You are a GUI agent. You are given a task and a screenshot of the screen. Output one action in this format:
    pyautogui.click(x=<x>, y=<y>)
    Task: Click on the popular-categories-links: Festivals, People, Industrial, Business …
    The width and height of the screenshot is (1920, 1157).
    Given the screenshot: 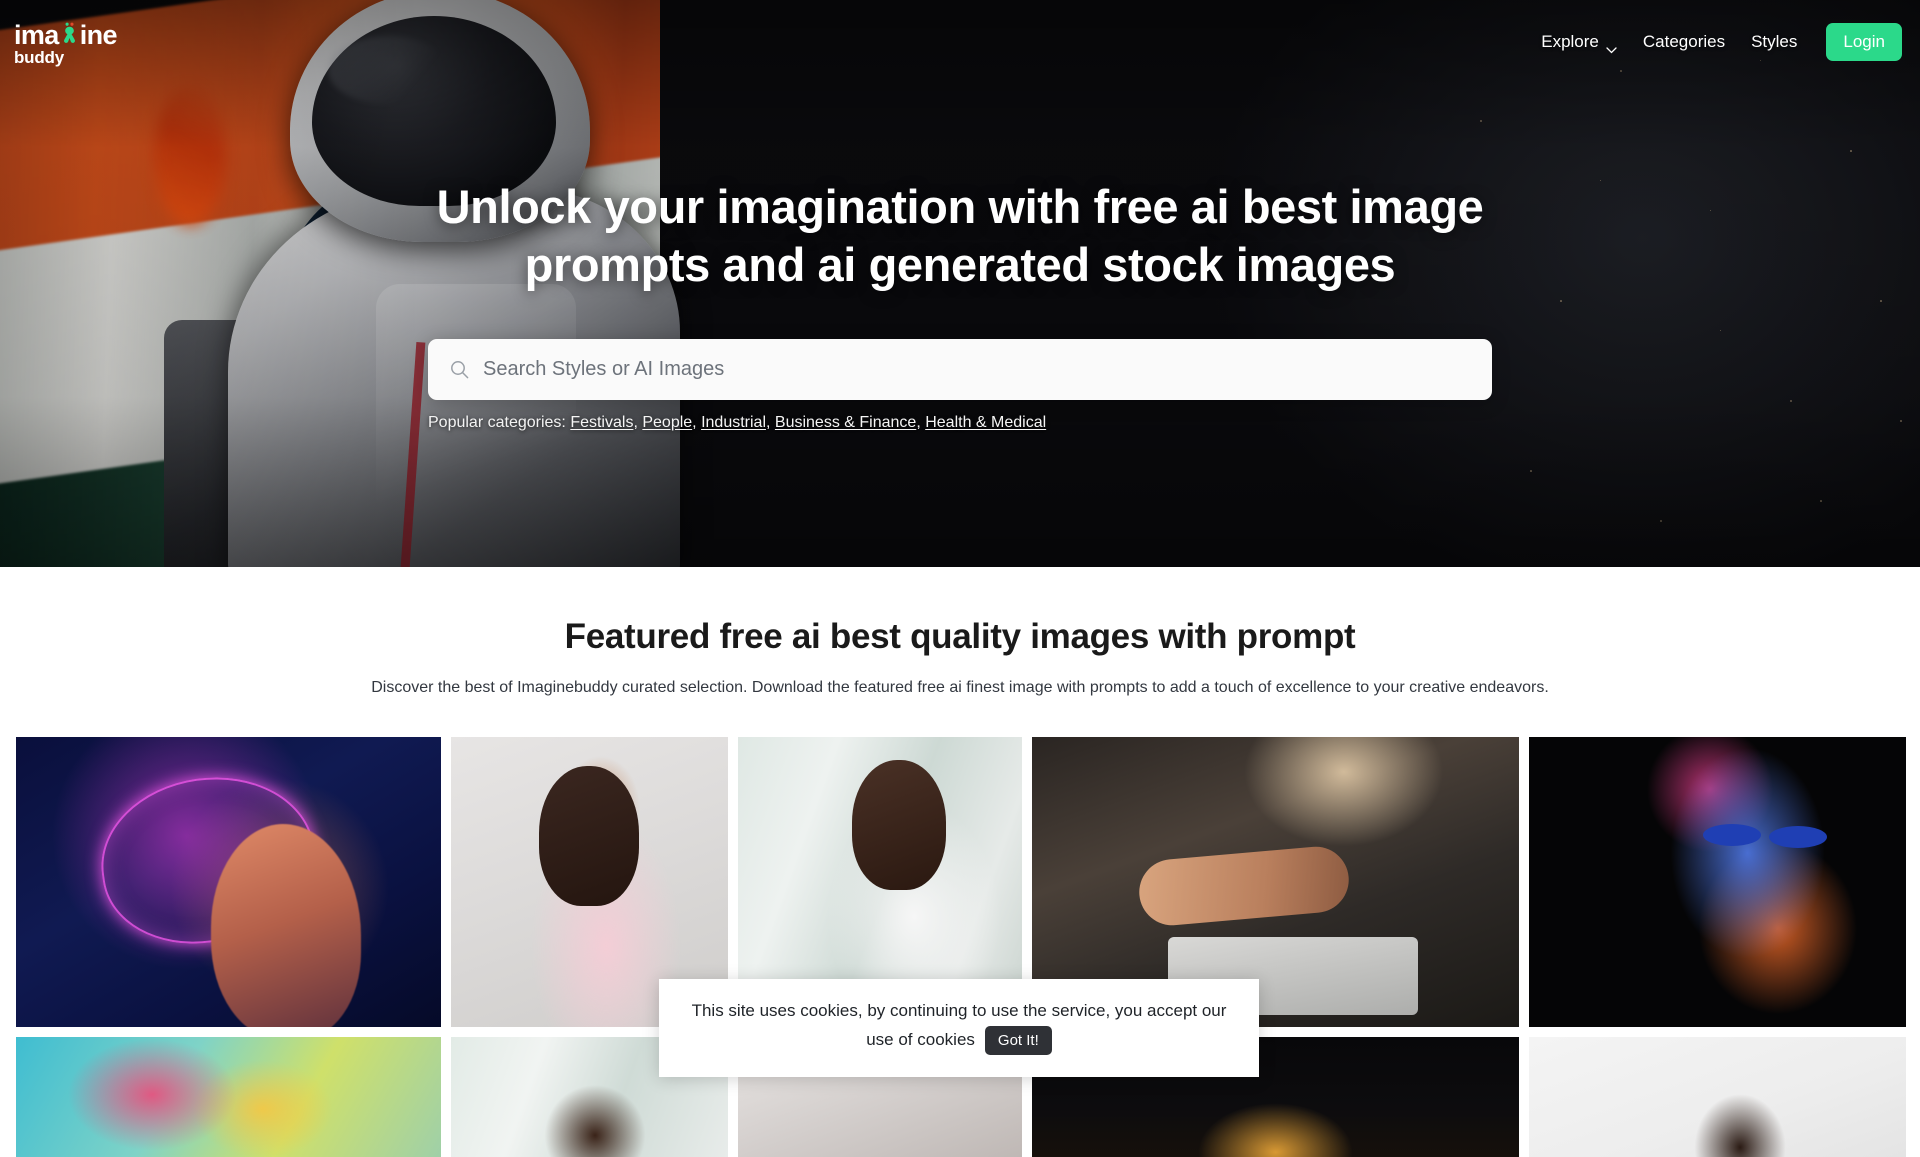 What is the action you would take?
    pyautogui.click(x=808, y=422)
    